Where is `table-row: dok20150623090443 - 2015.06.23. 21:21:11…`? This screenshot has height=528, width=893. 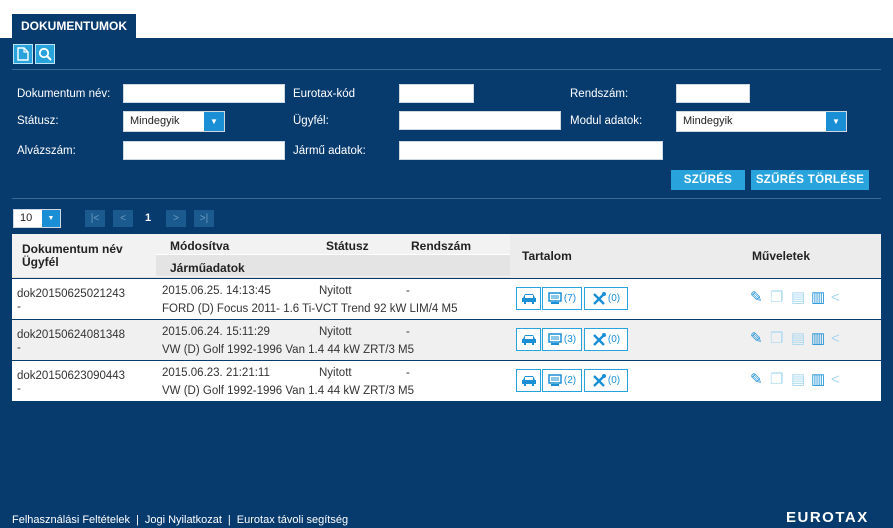 table-row: dok20150623090443 - 2015.06.23. 21:21:11… is located at coordinates (446, 381).